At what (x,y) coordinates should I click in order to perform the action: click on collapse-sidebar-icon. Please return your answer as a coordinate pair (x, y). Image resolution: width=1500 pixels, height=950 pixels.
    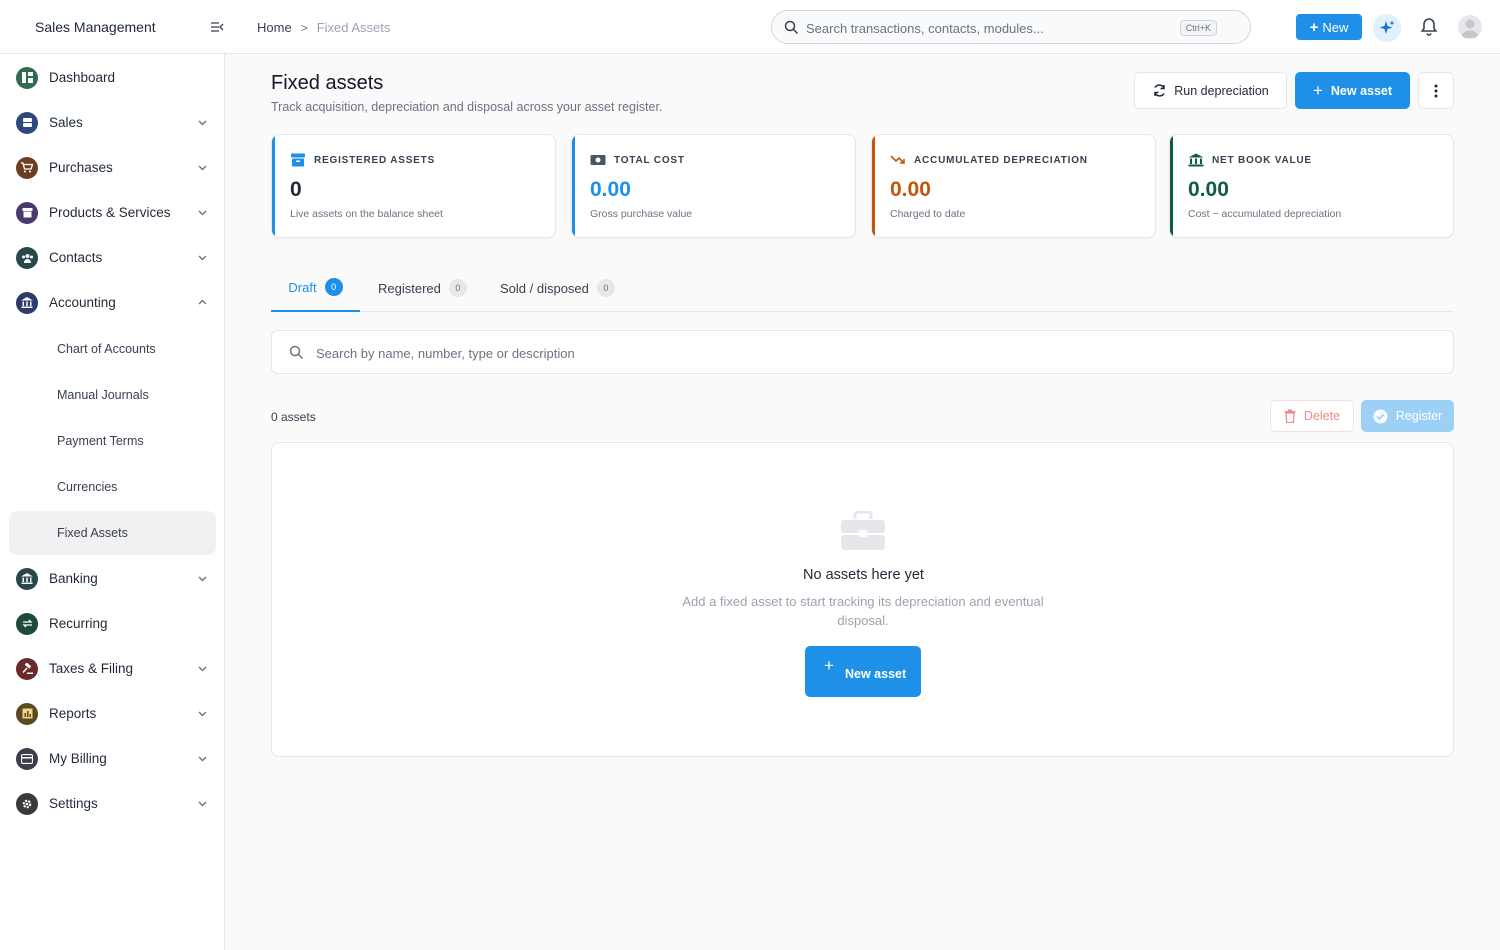
    Looking at the image, I should click on (217, 27).